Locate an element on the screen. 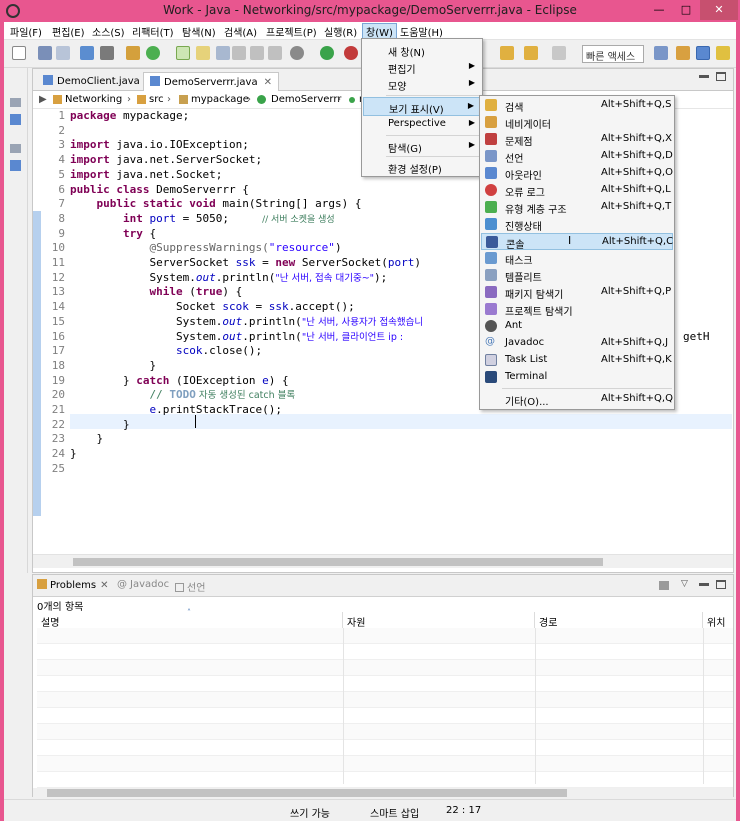  back-icon is located at coordinates (531, 53).